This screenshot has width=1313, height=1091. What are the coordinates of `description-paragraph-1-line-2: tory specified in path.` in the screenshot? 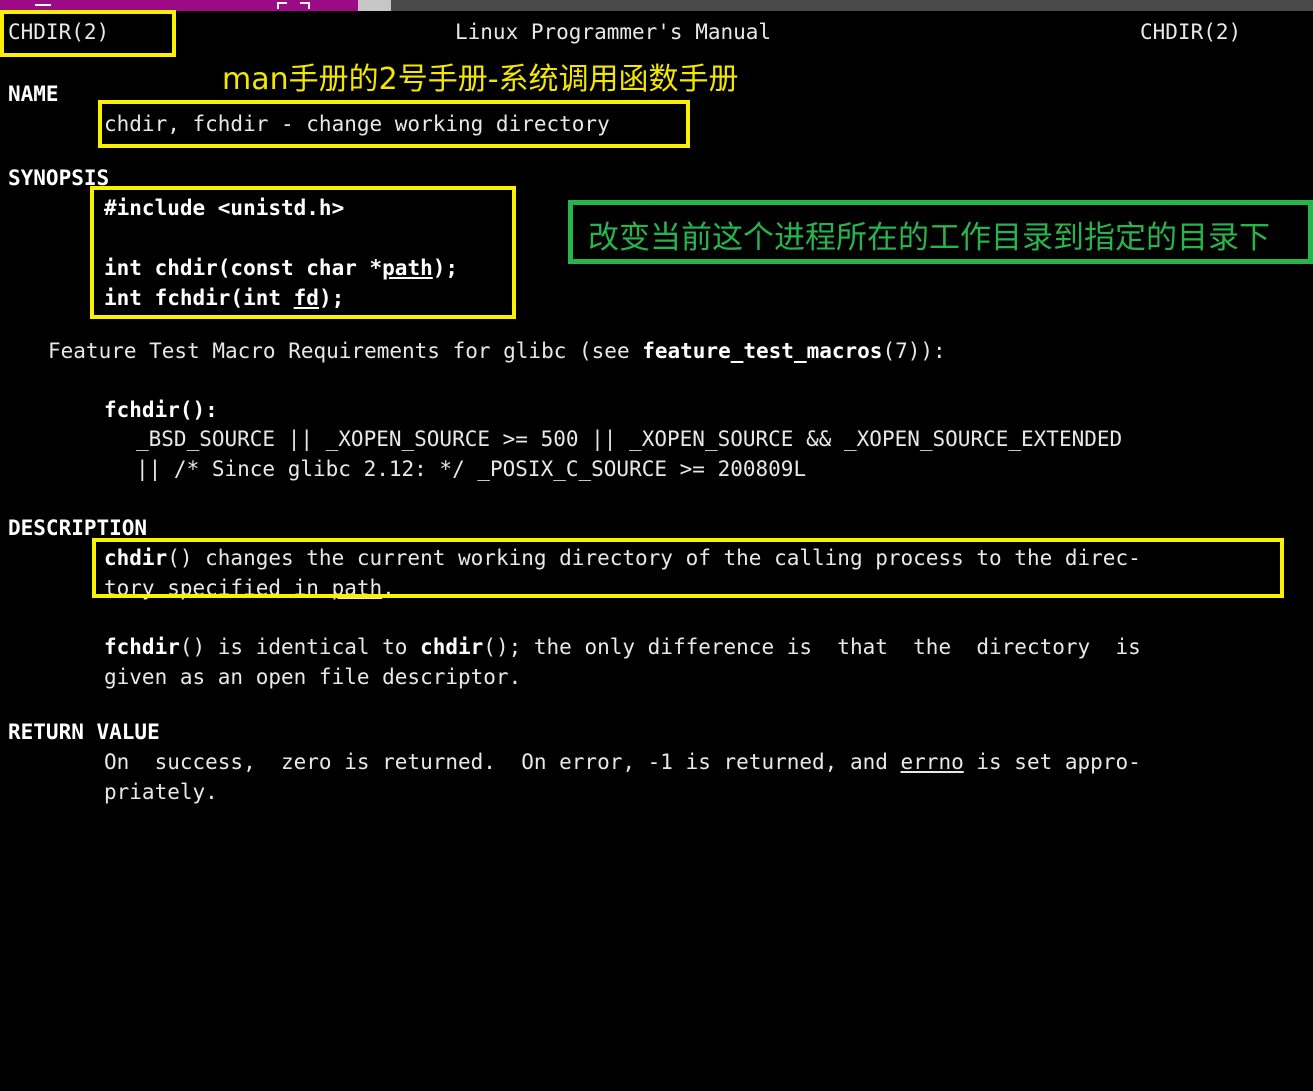 It's located at (249, 588).